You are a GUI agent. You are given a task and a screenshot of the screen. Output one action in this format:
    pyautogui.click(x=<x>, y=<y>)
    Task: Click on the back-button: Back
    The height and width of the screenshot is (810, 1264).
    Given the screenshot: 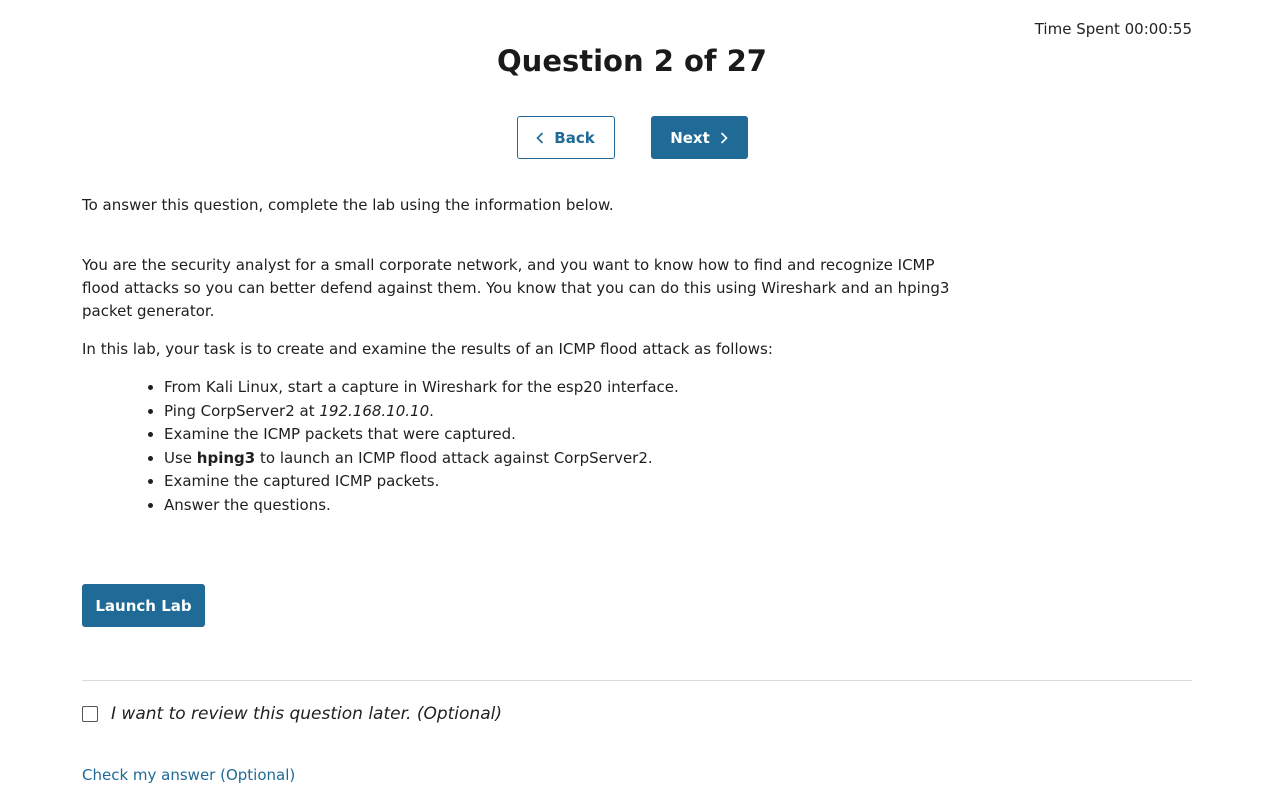 What is the action you would take?
    pyautogui.click(x=565, y=137)
    